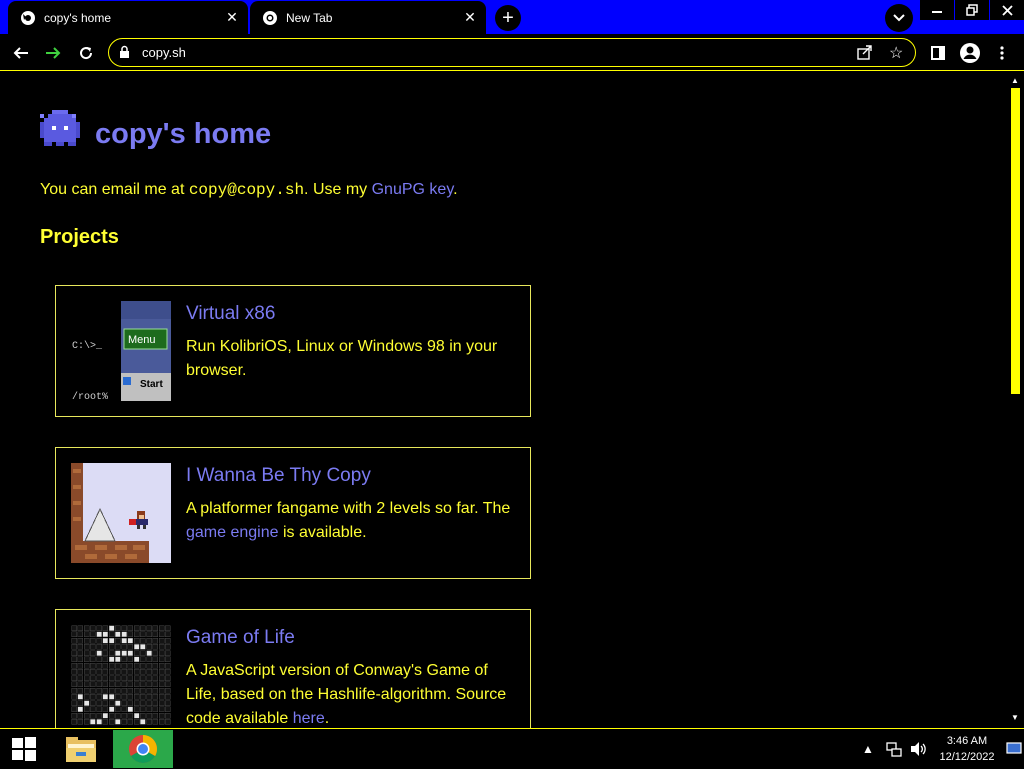 This screenshot has height=769, width=1024. I want to click on scroll-down-arrow-icon: ▼, so click(1015, 717).